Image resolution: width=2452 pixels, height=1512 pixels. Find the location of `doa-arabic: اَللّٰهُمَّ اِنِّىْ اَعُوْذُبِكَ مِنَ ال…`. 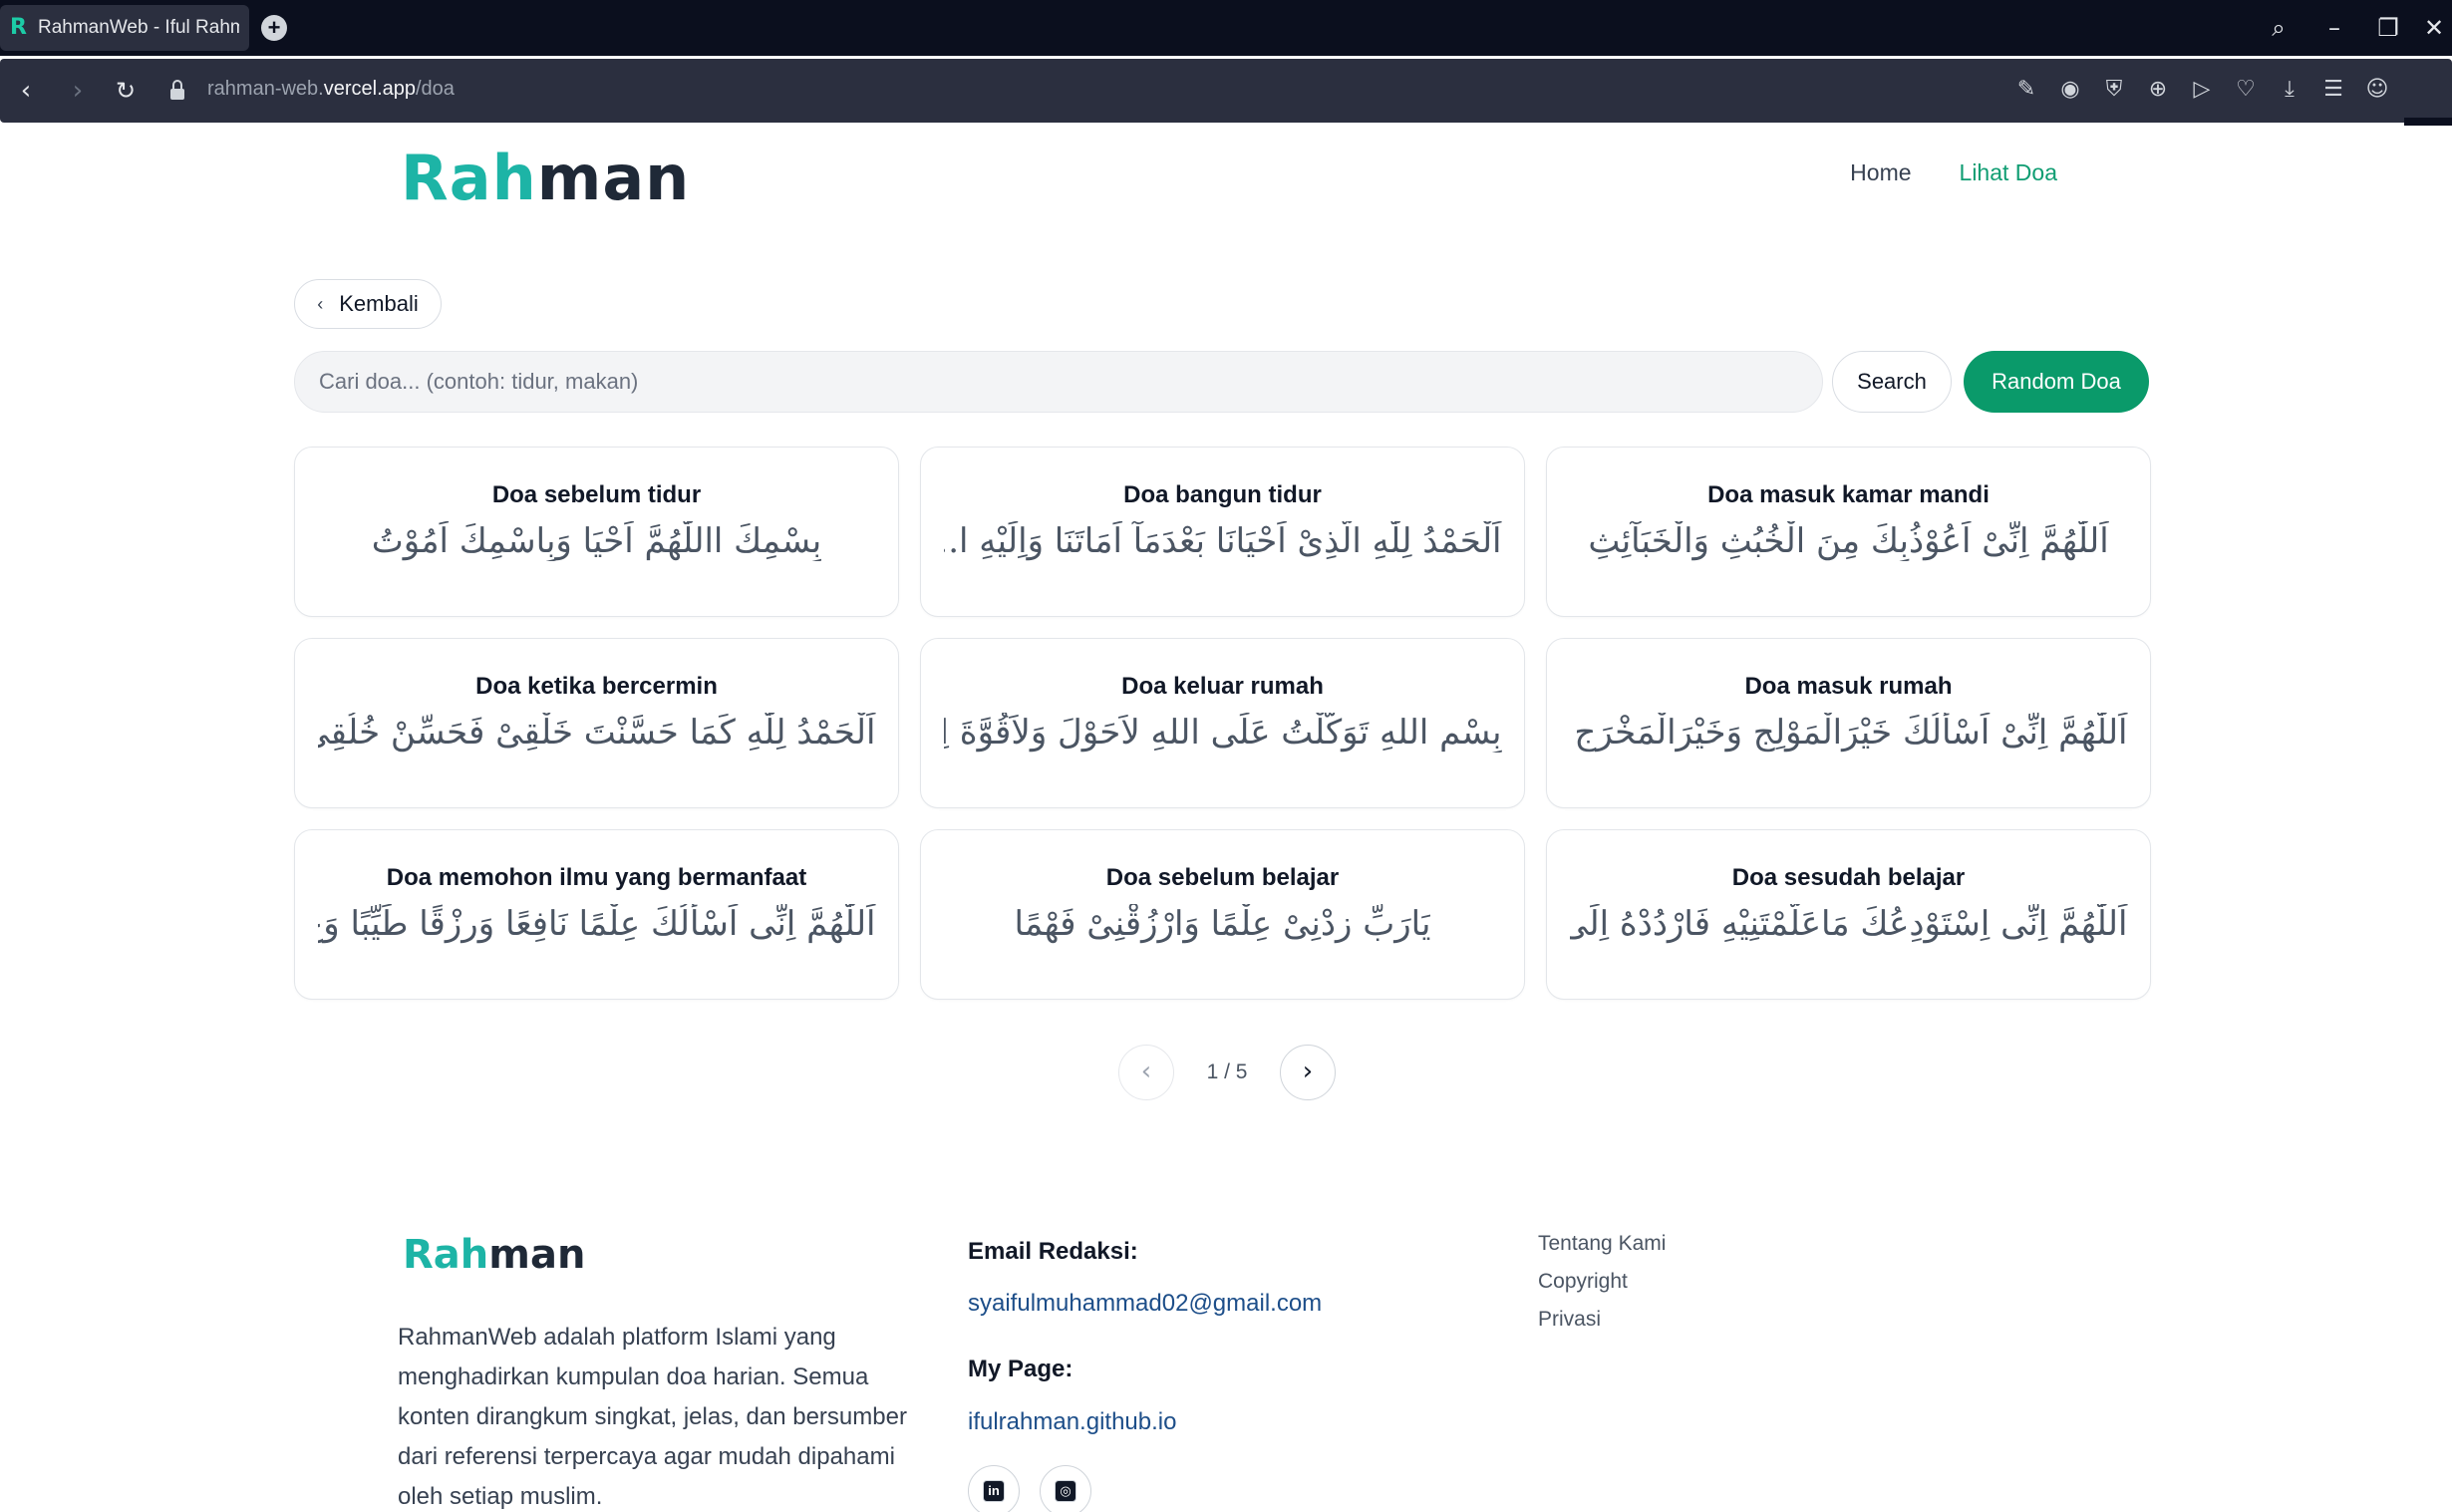

doa-arabic: اَللّٰهُمَّ اِنِّىْ اَعُوْذُبِكَ مِنَ ال… is located at coordinates (1848, 541).